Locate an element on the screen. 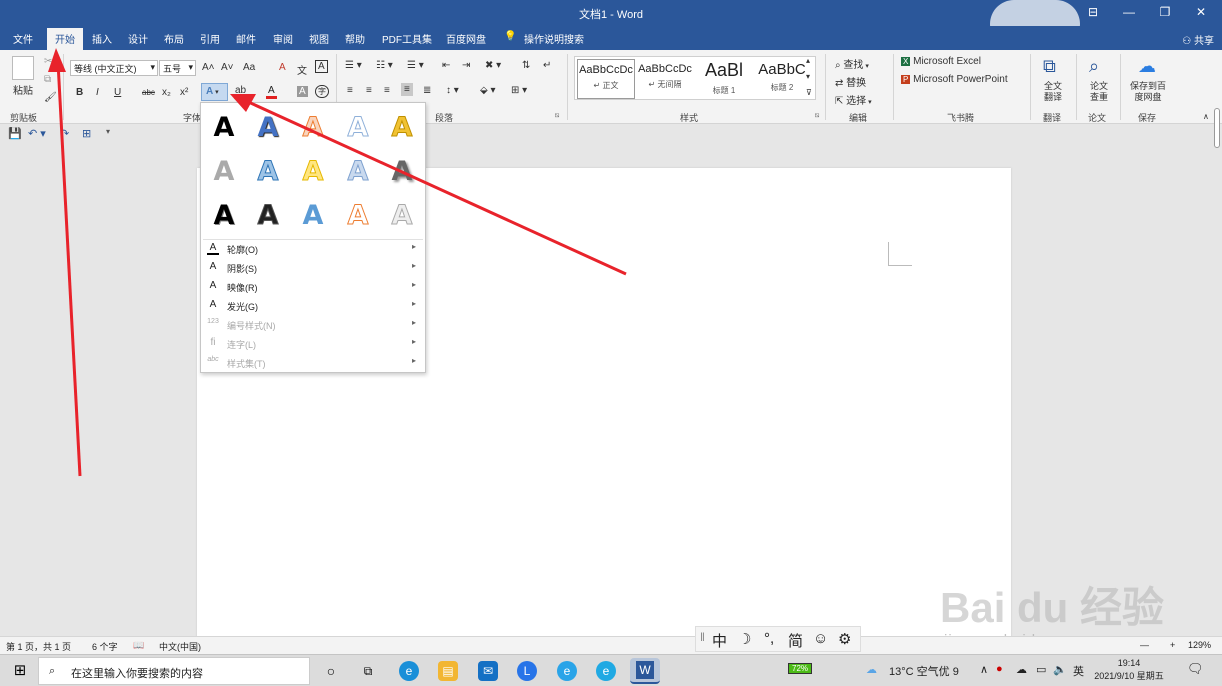 The height and width of the screenshot is (686, 1222). increase-indent-icon: ⇥ is located at coordinates (466, 65).